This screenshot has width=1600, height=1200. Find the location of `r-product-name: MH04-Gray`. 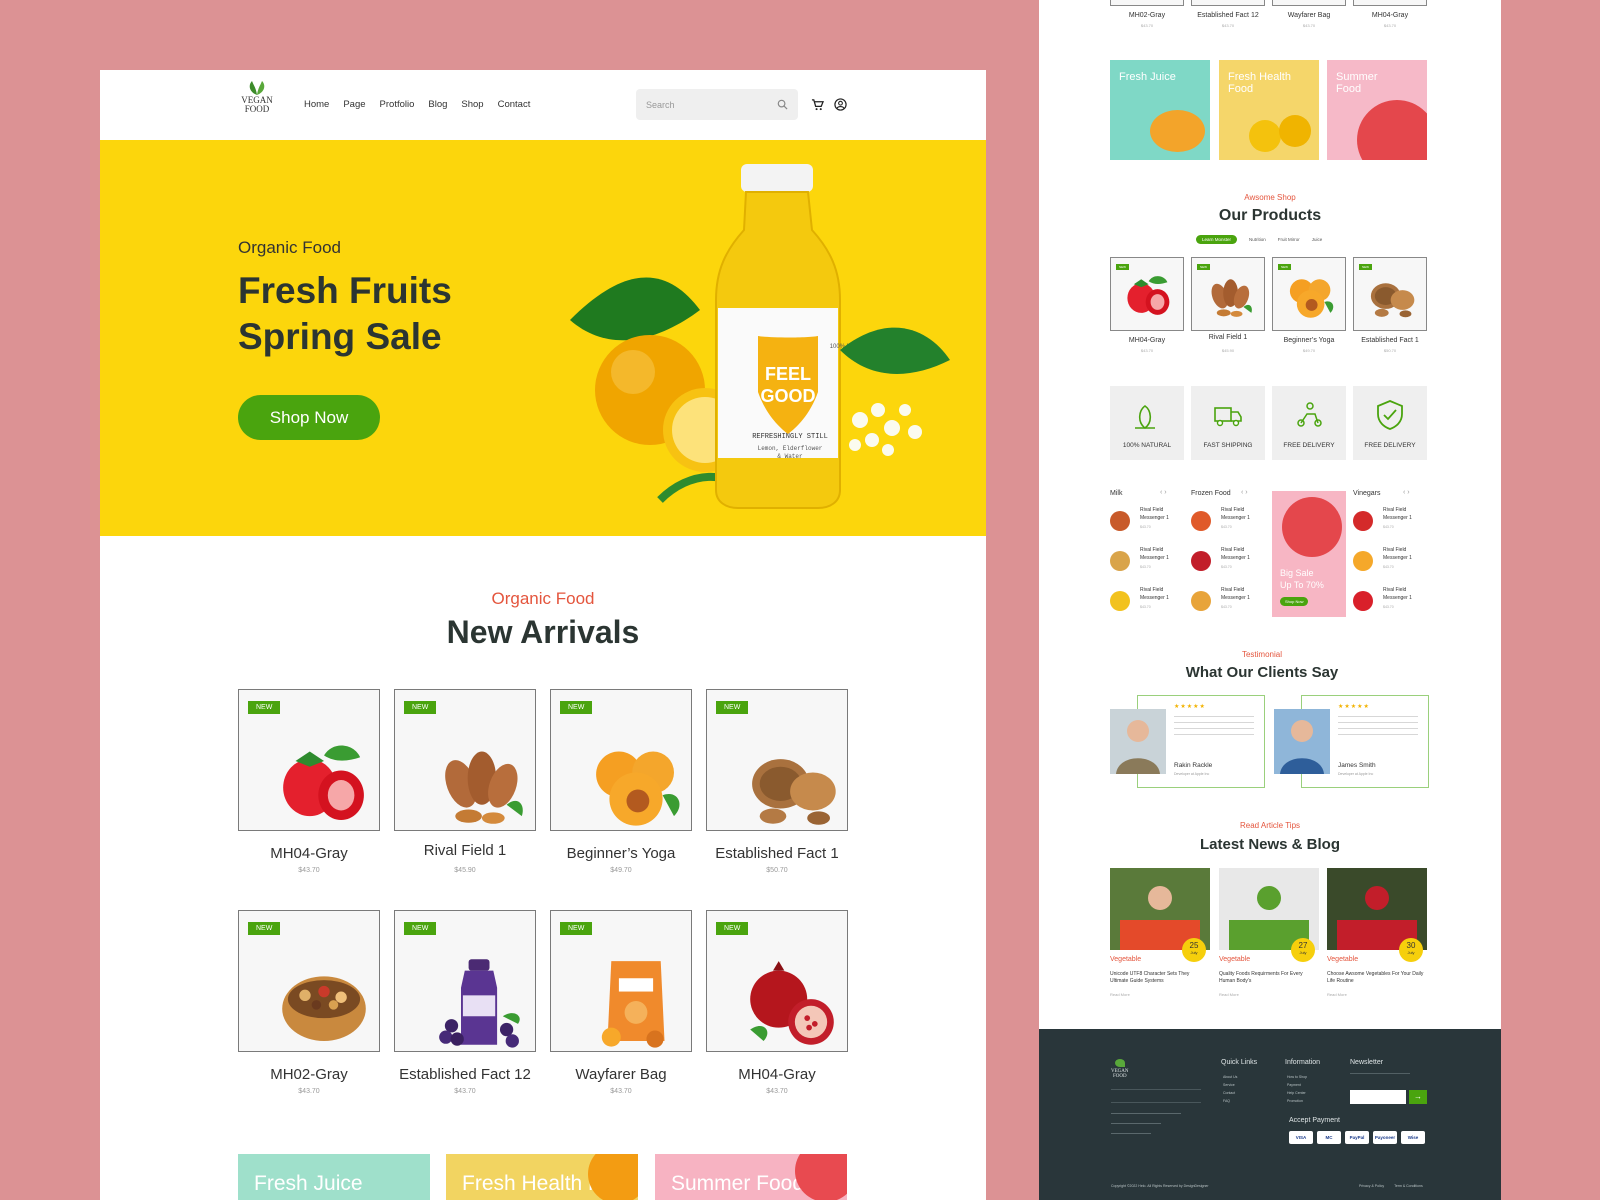

r-product-name: MH04-Gray is located at coordinates (1147, 340).